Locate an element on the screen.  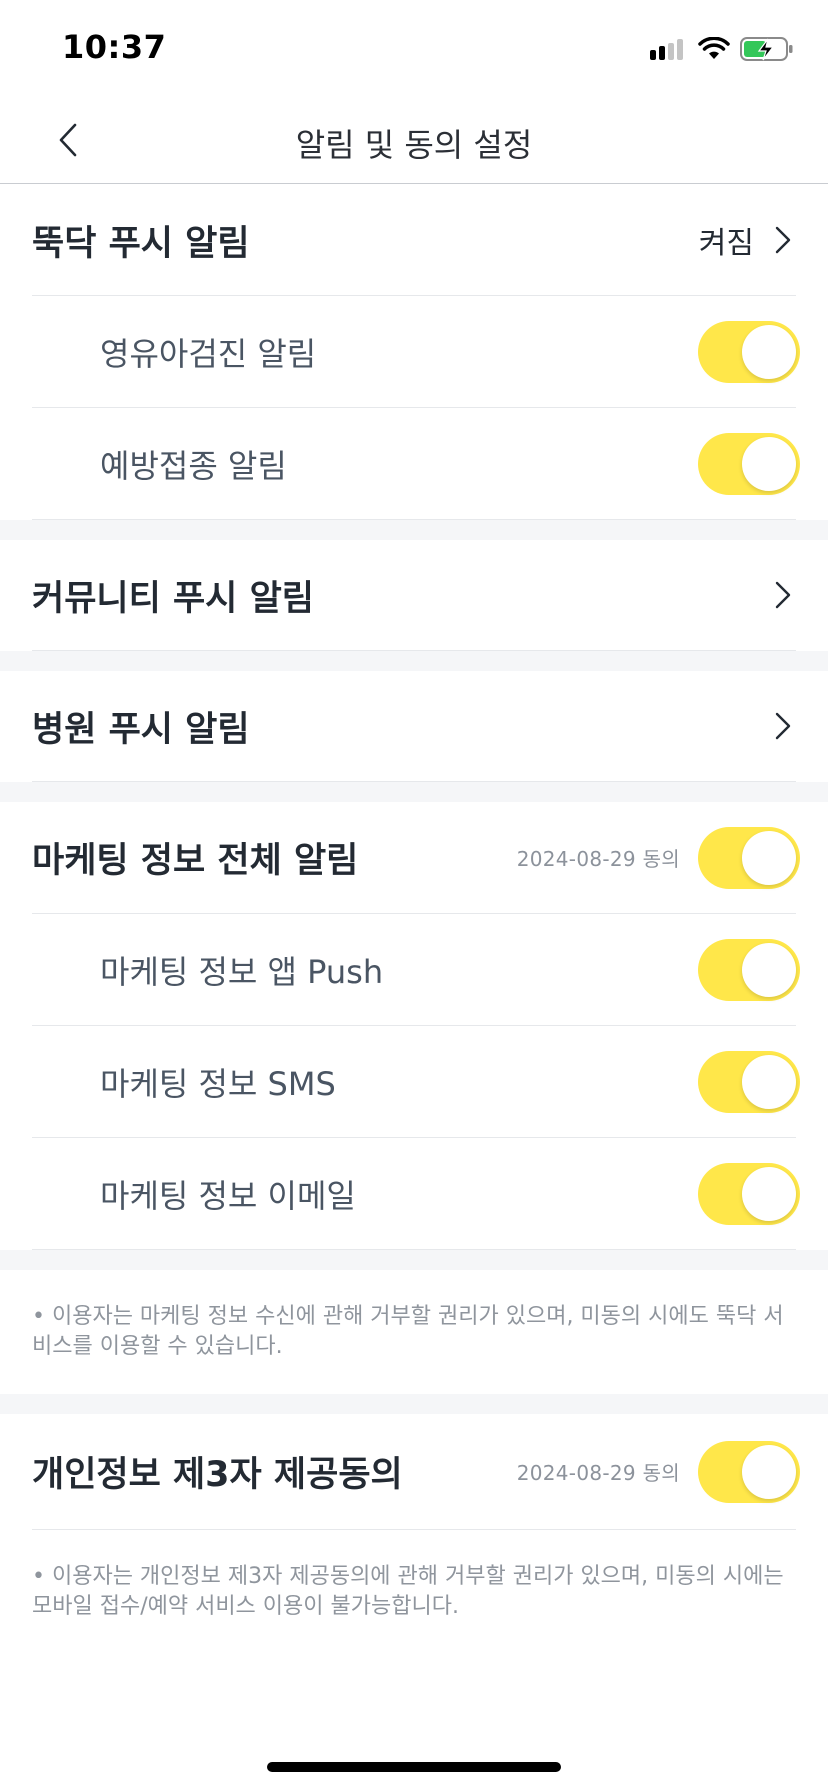
third-party-row: 개인정보 제3자 제공동의 2024-08-29 동의 is located at coordinates (416, 1472).